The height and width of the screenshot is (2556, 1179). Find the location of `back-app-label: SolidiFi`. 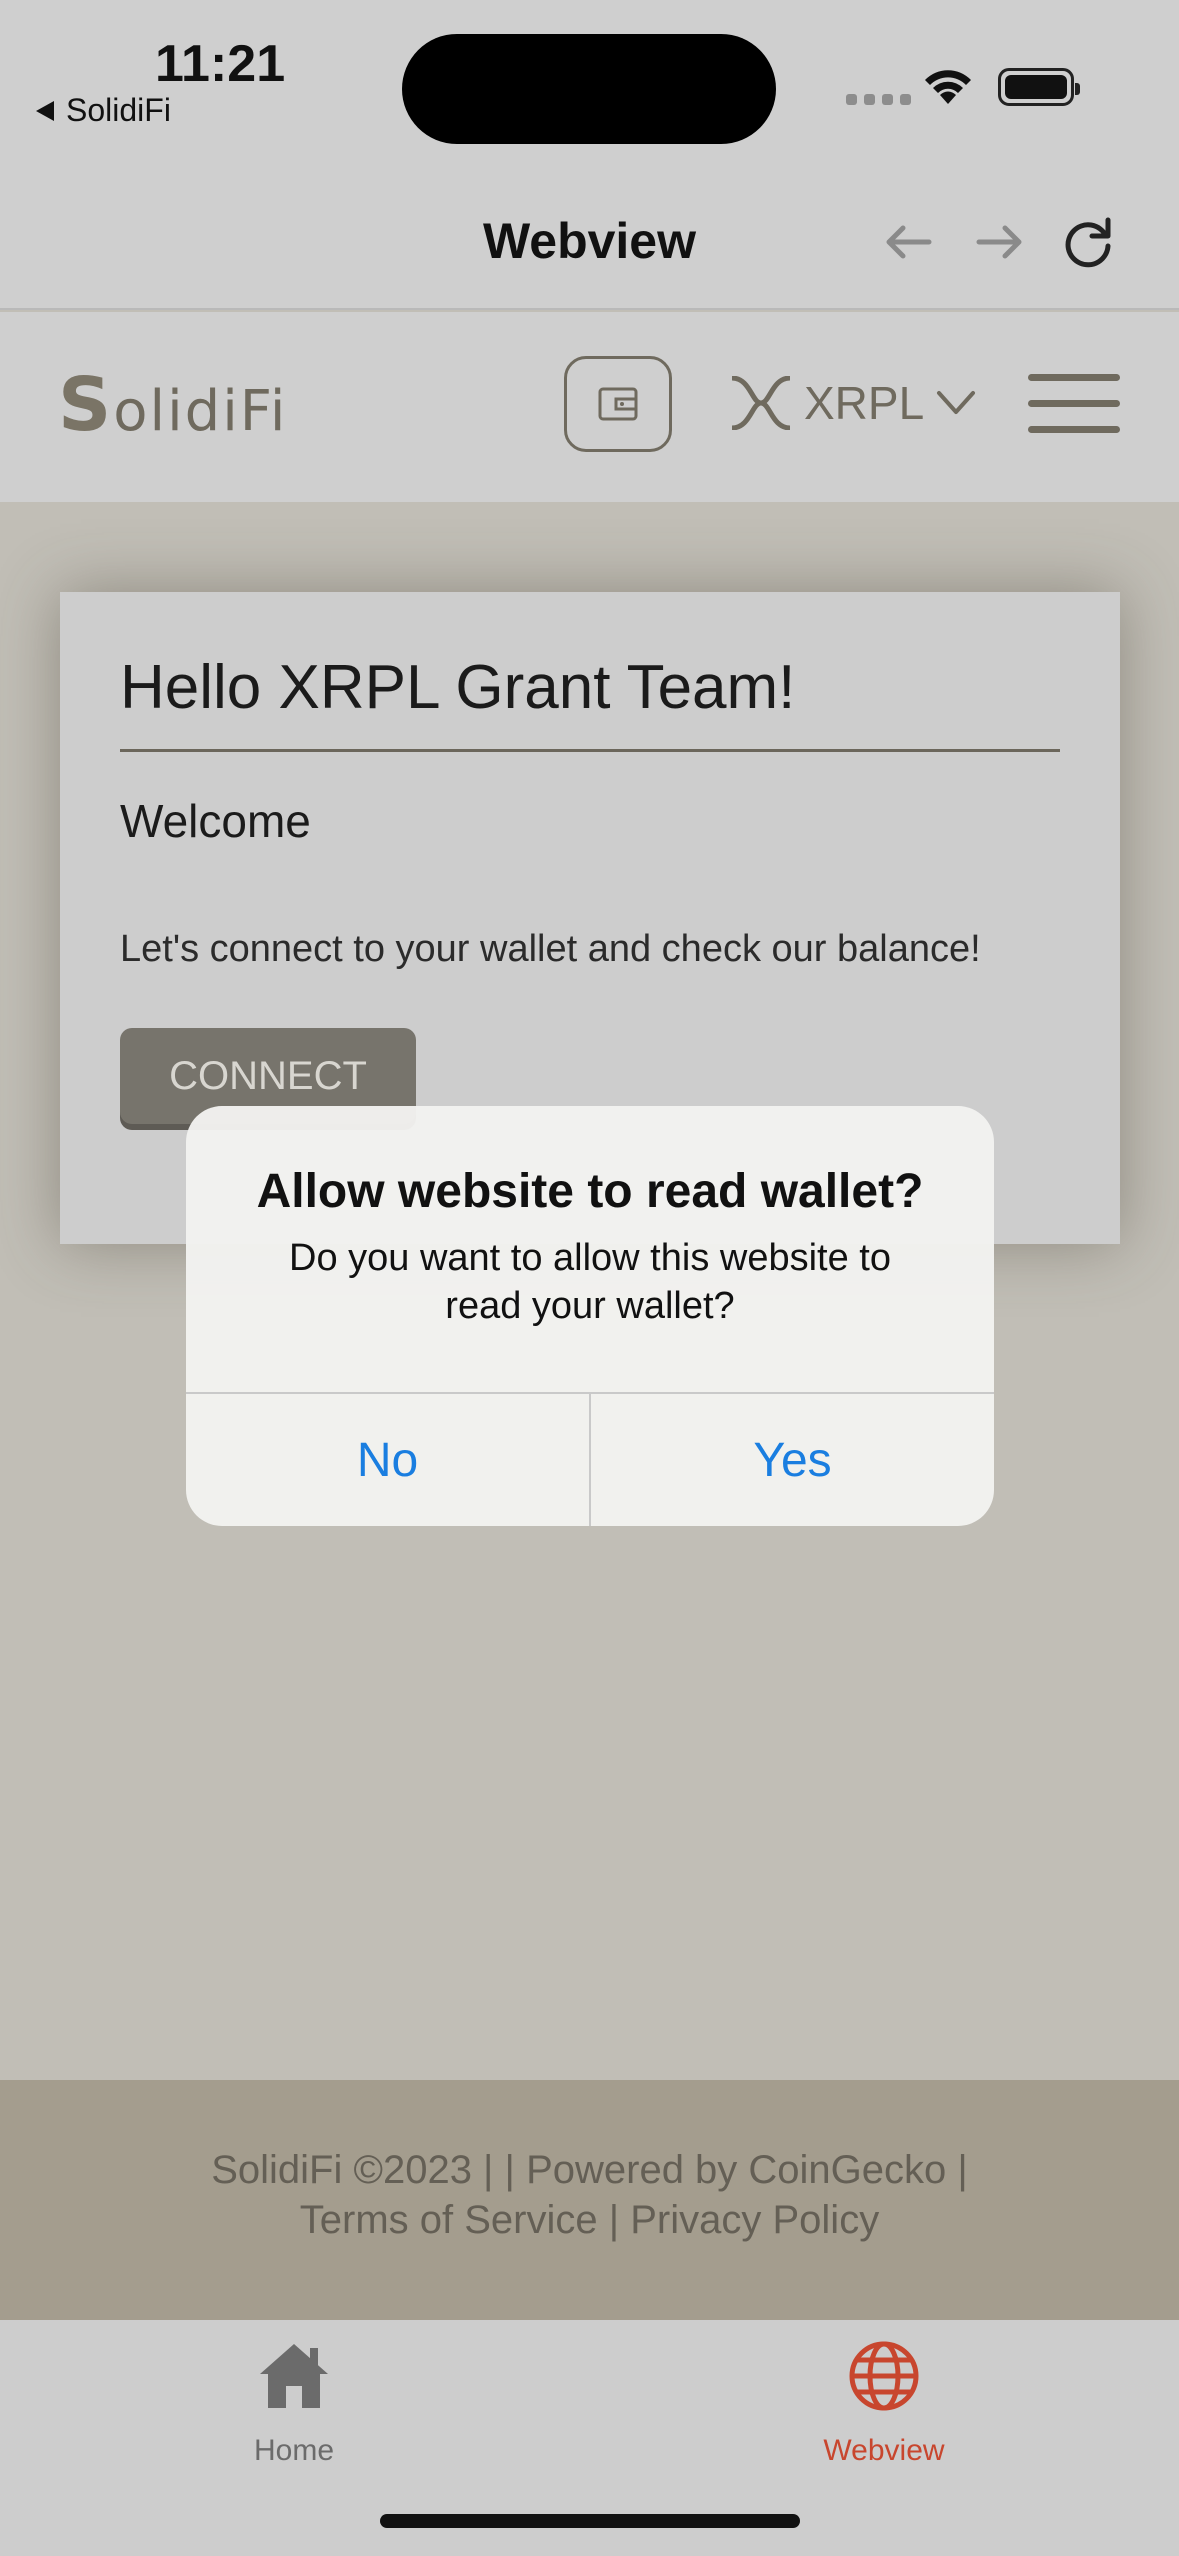

back-app-label: SolidiFi is located at coordinates (118, 110).